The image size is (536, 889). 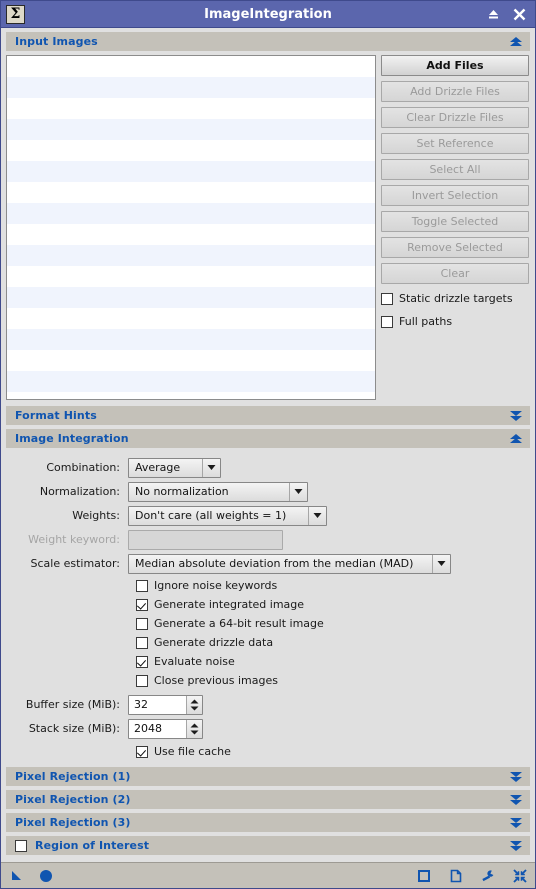 I want to click on ignore-noise-keywords-row: Ignore noise keywords, so click(x=333, y=585).